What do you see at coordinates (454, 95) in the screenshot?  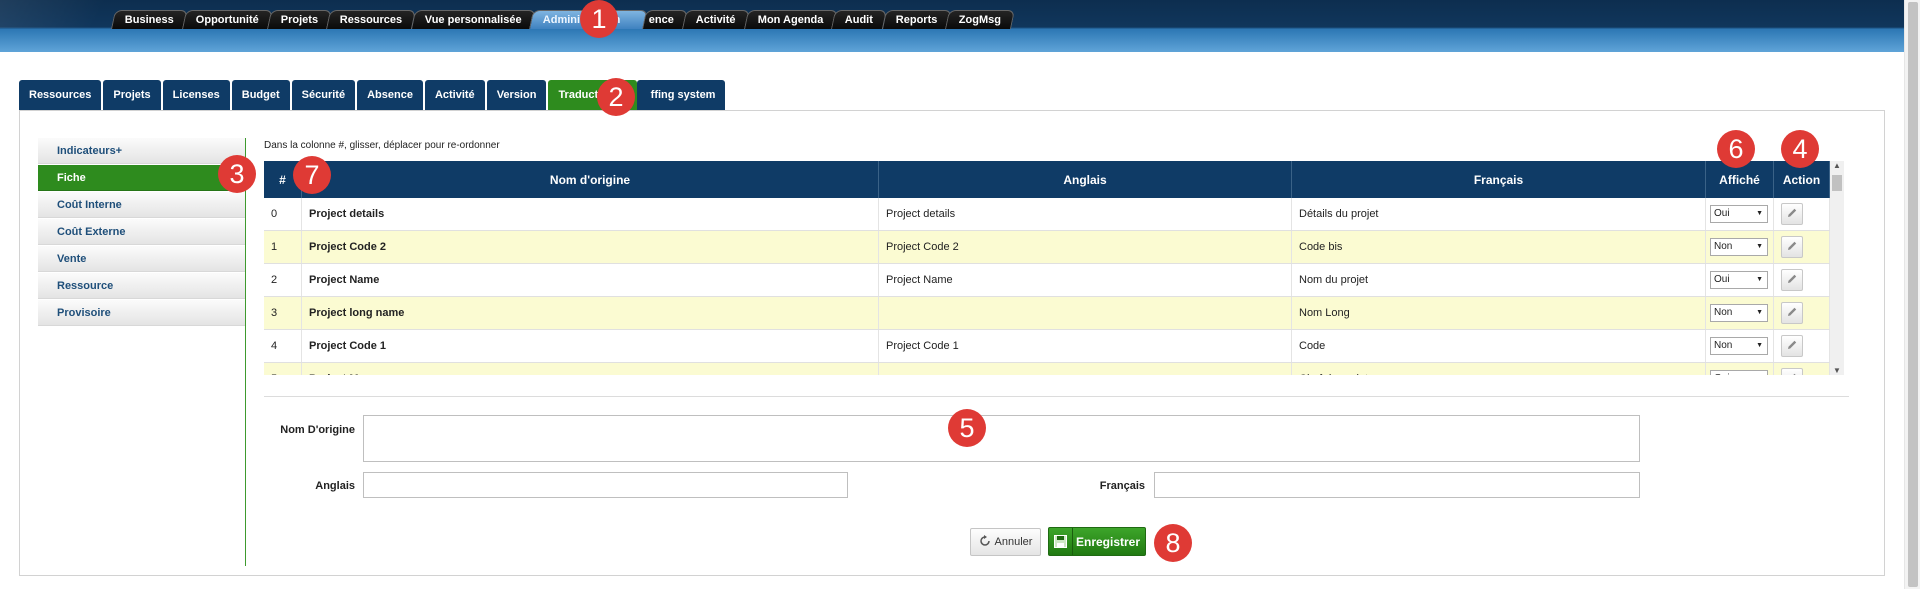 I see `subtab-activite: Activité` at bounding box center [454, 95].